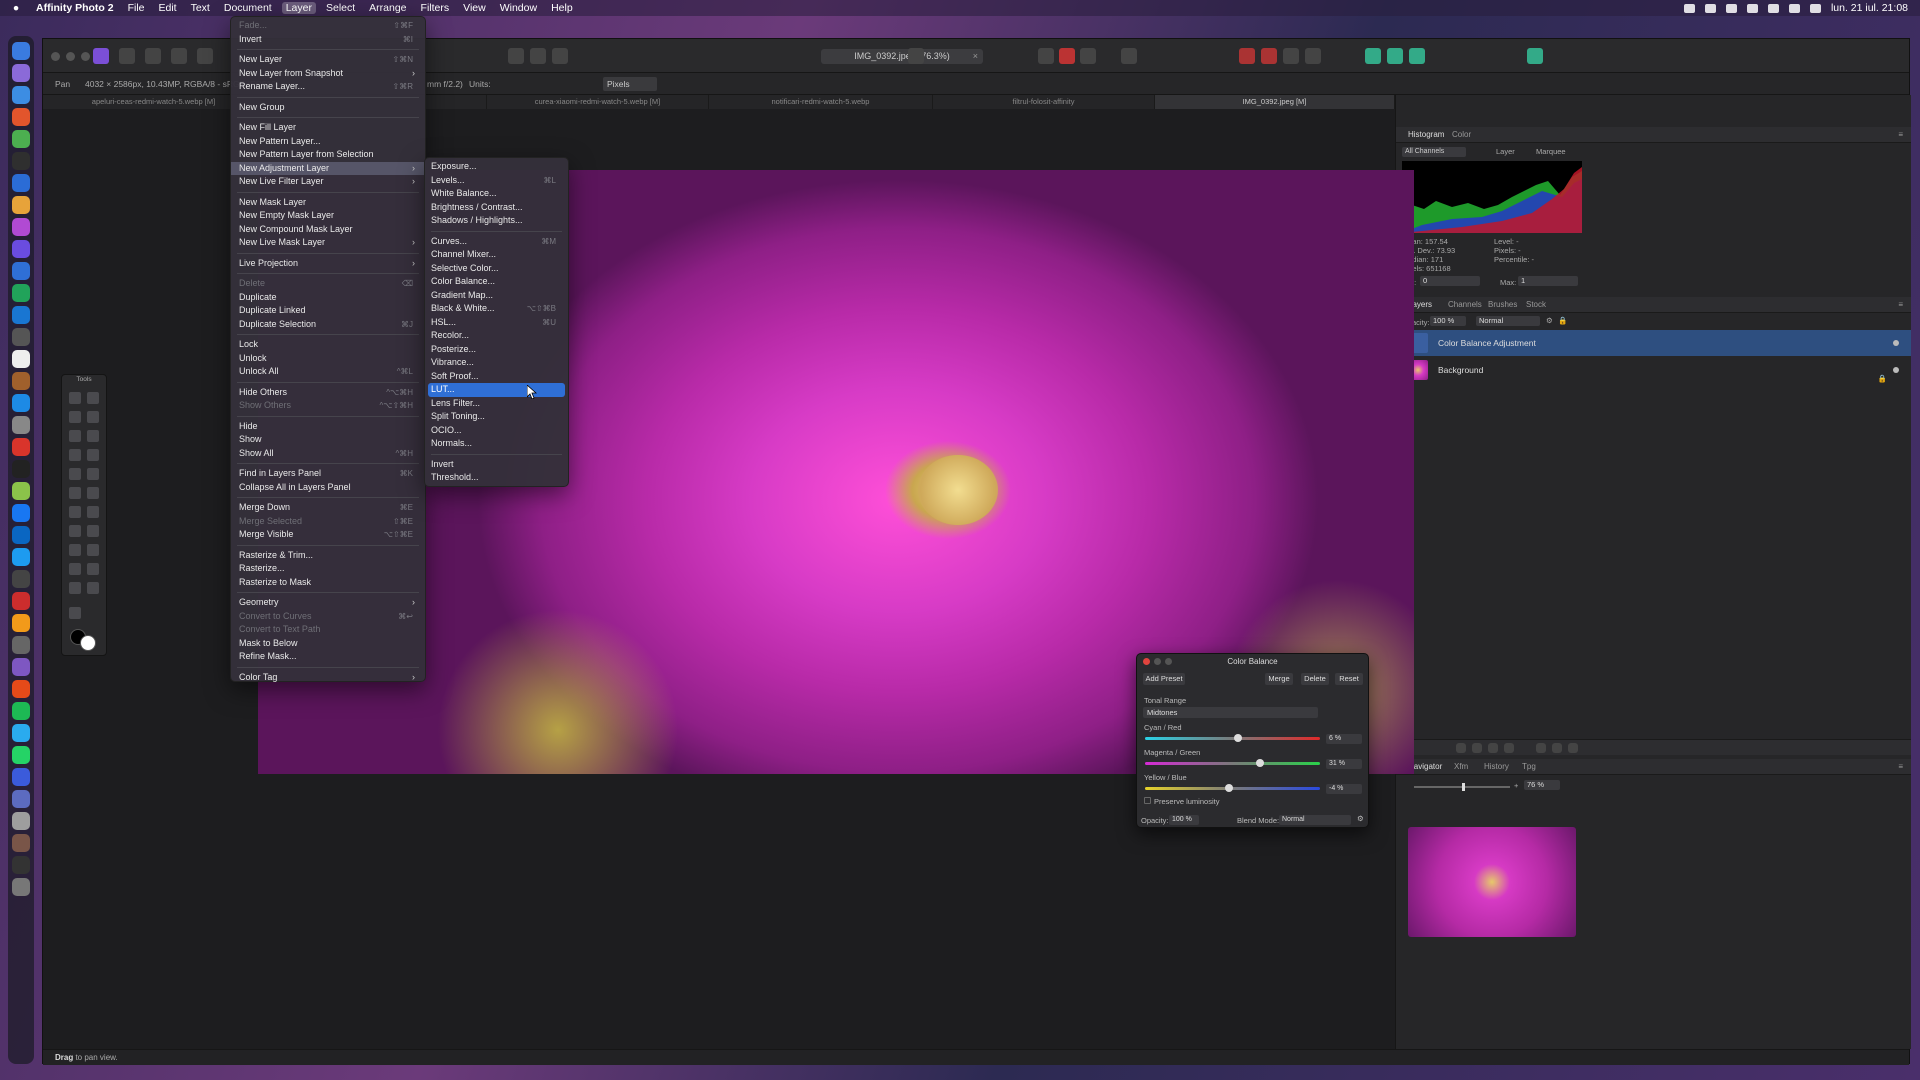 This screenshot has width=1920, height=1080. Describe the element at coordinates (474, 8) in the screenshot. I see `menu-view: View` at that location.